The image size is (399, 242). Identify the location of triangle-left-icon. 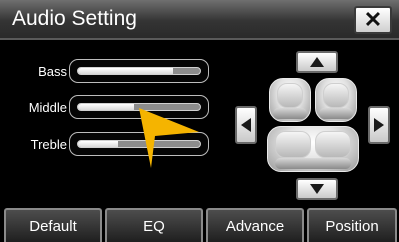
(246, 125).